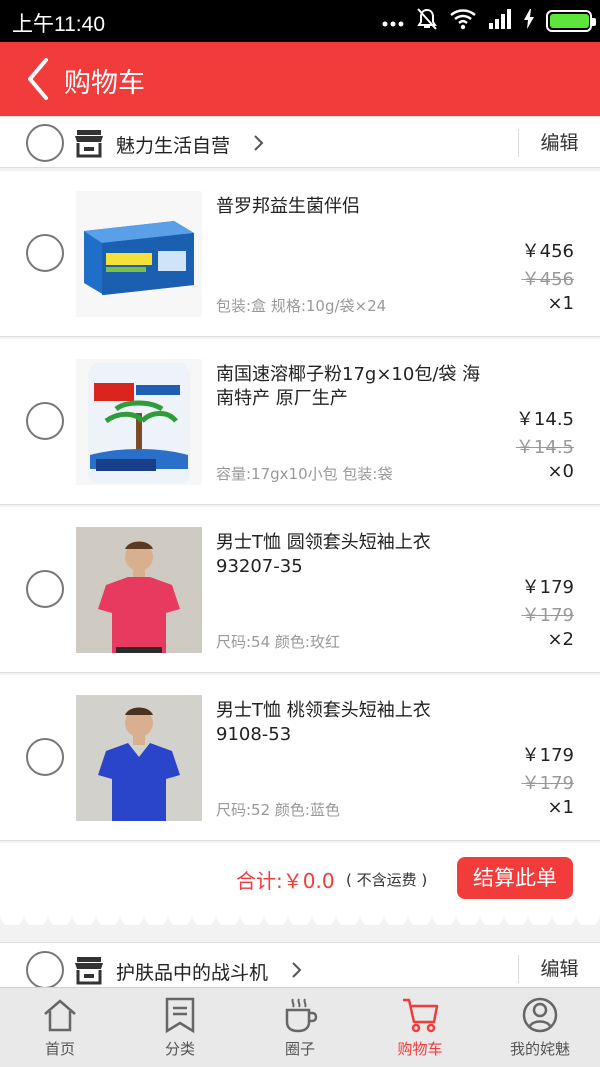 The height and width of the screenshot is (1067, 600). Describe the element at coordinates (544, 447) in the screenshot. I see `product-original-price: ￥14.5` at that location.